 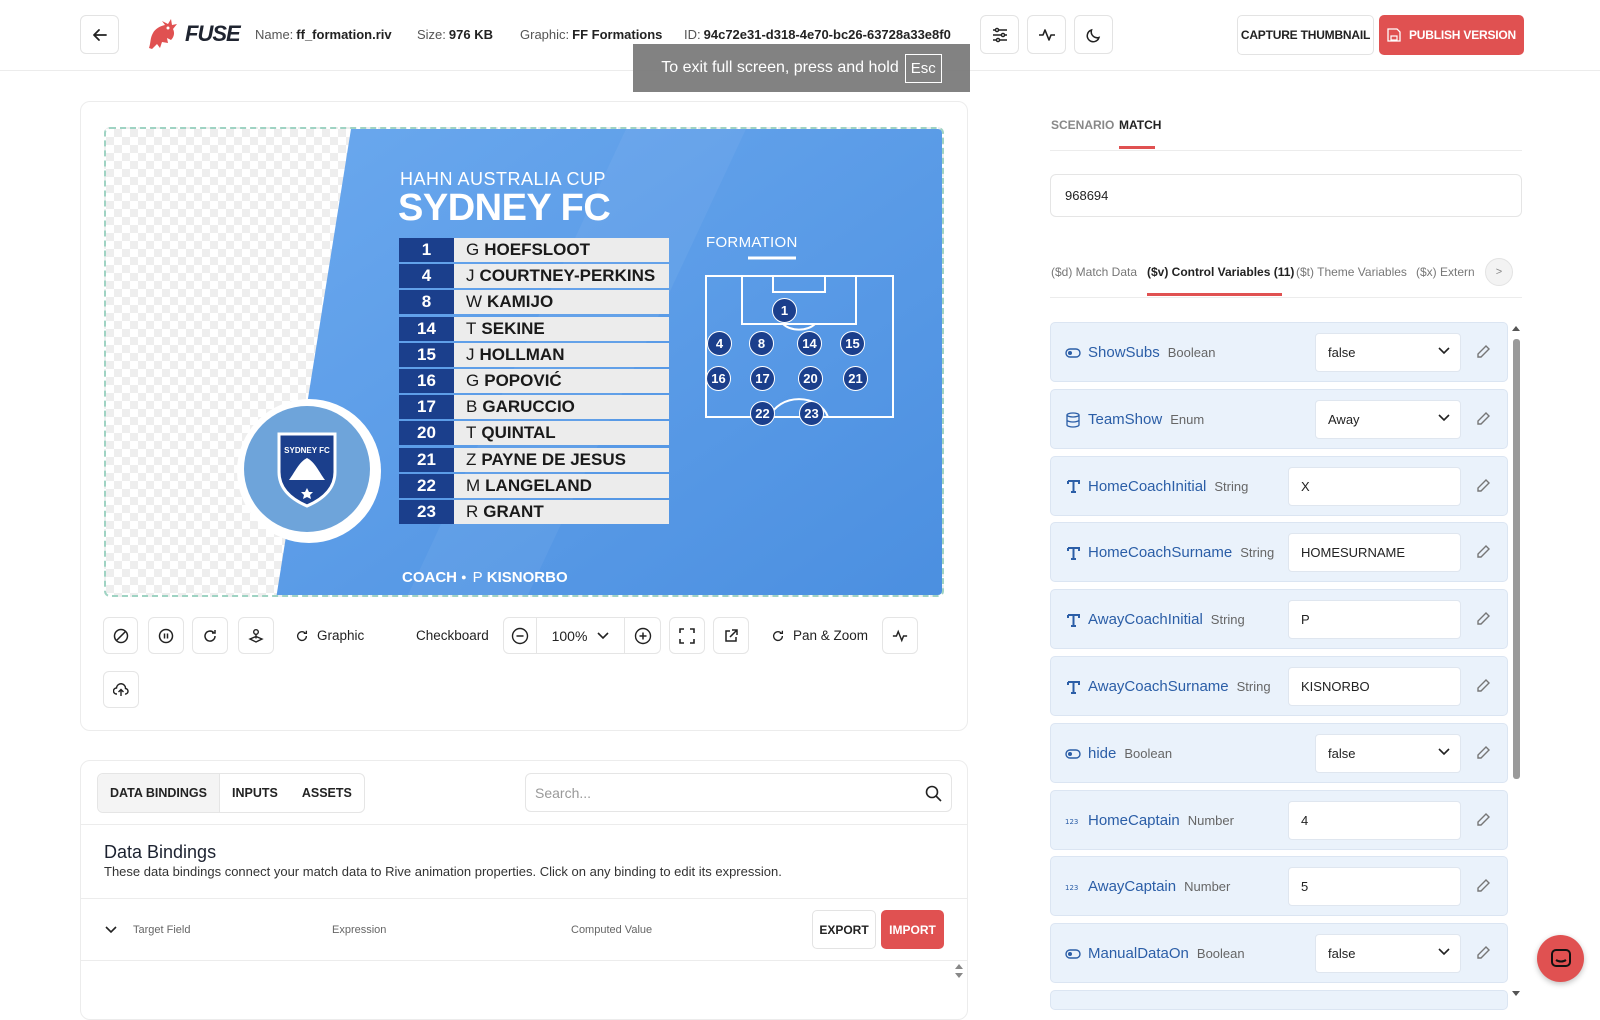 What do you see at coordinates (210, 635) in the screenshot?
I see `restart-button` at bounding box center [210, 635].